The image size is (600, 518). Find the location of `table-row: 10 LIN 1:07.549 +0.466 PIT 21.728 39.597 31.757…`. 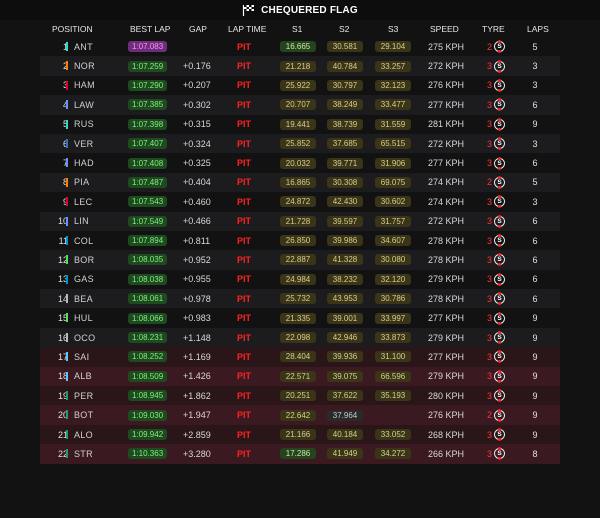

table-row: 10 LIN 1:07.549 +0.466 PIT 21.728 39.597 31.757… is located at coordinates (300, 221).